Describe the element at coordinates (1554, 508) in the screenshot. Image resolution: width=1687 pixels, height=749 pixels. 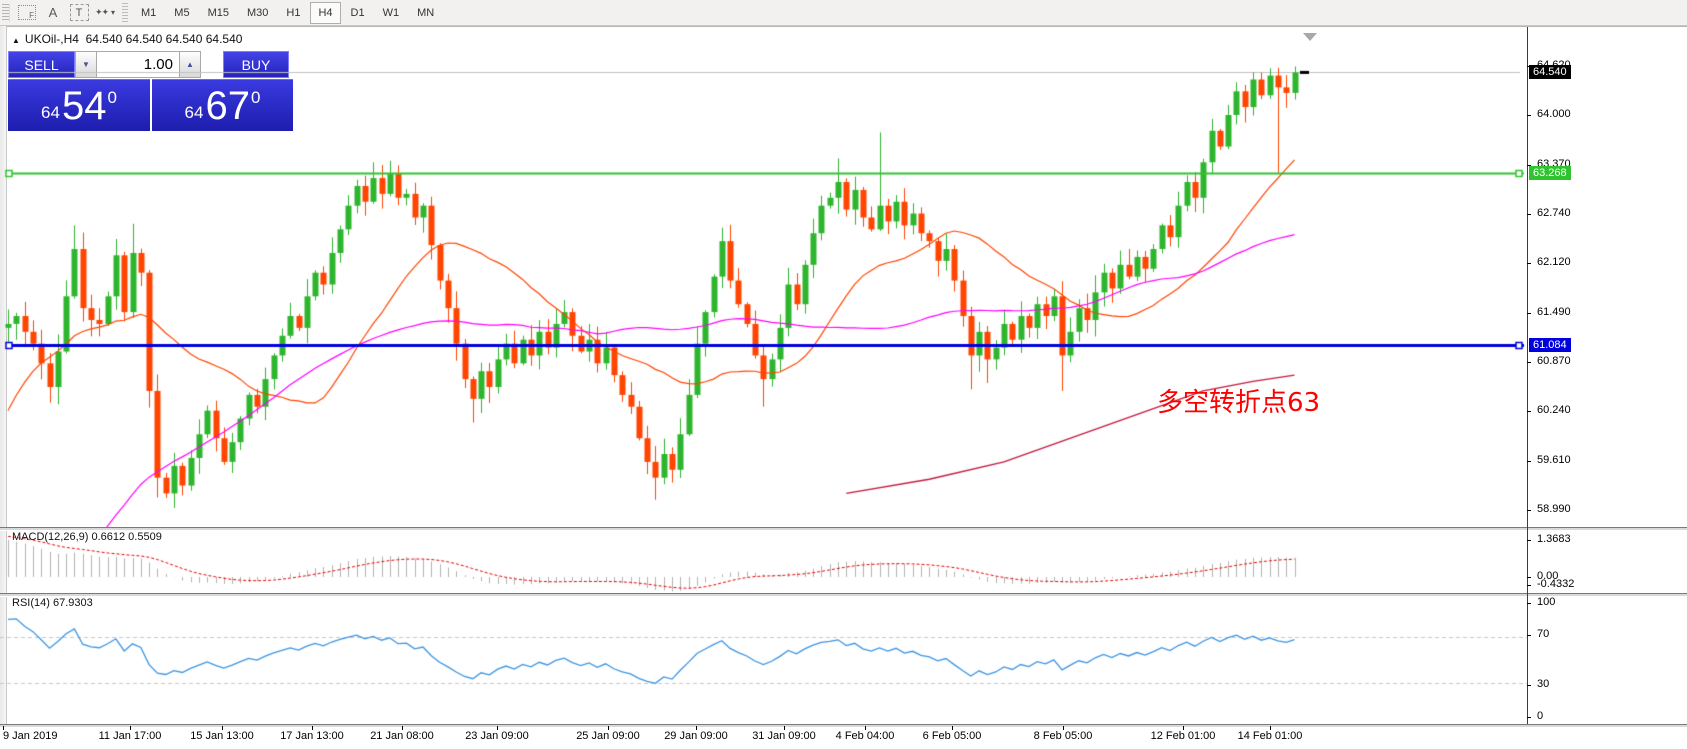
I see `price-tick-label: 58.990` at that location.